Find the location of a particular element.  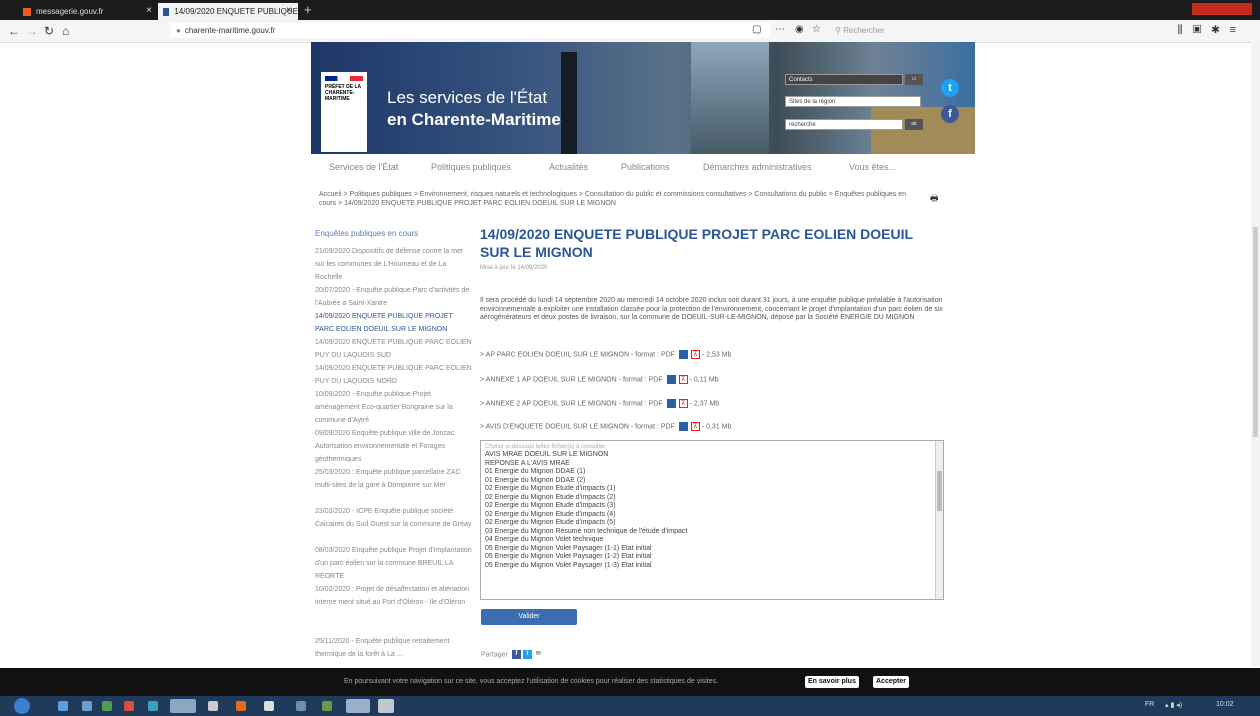

language-indicator: FR is located at coordinates (1149, 704).